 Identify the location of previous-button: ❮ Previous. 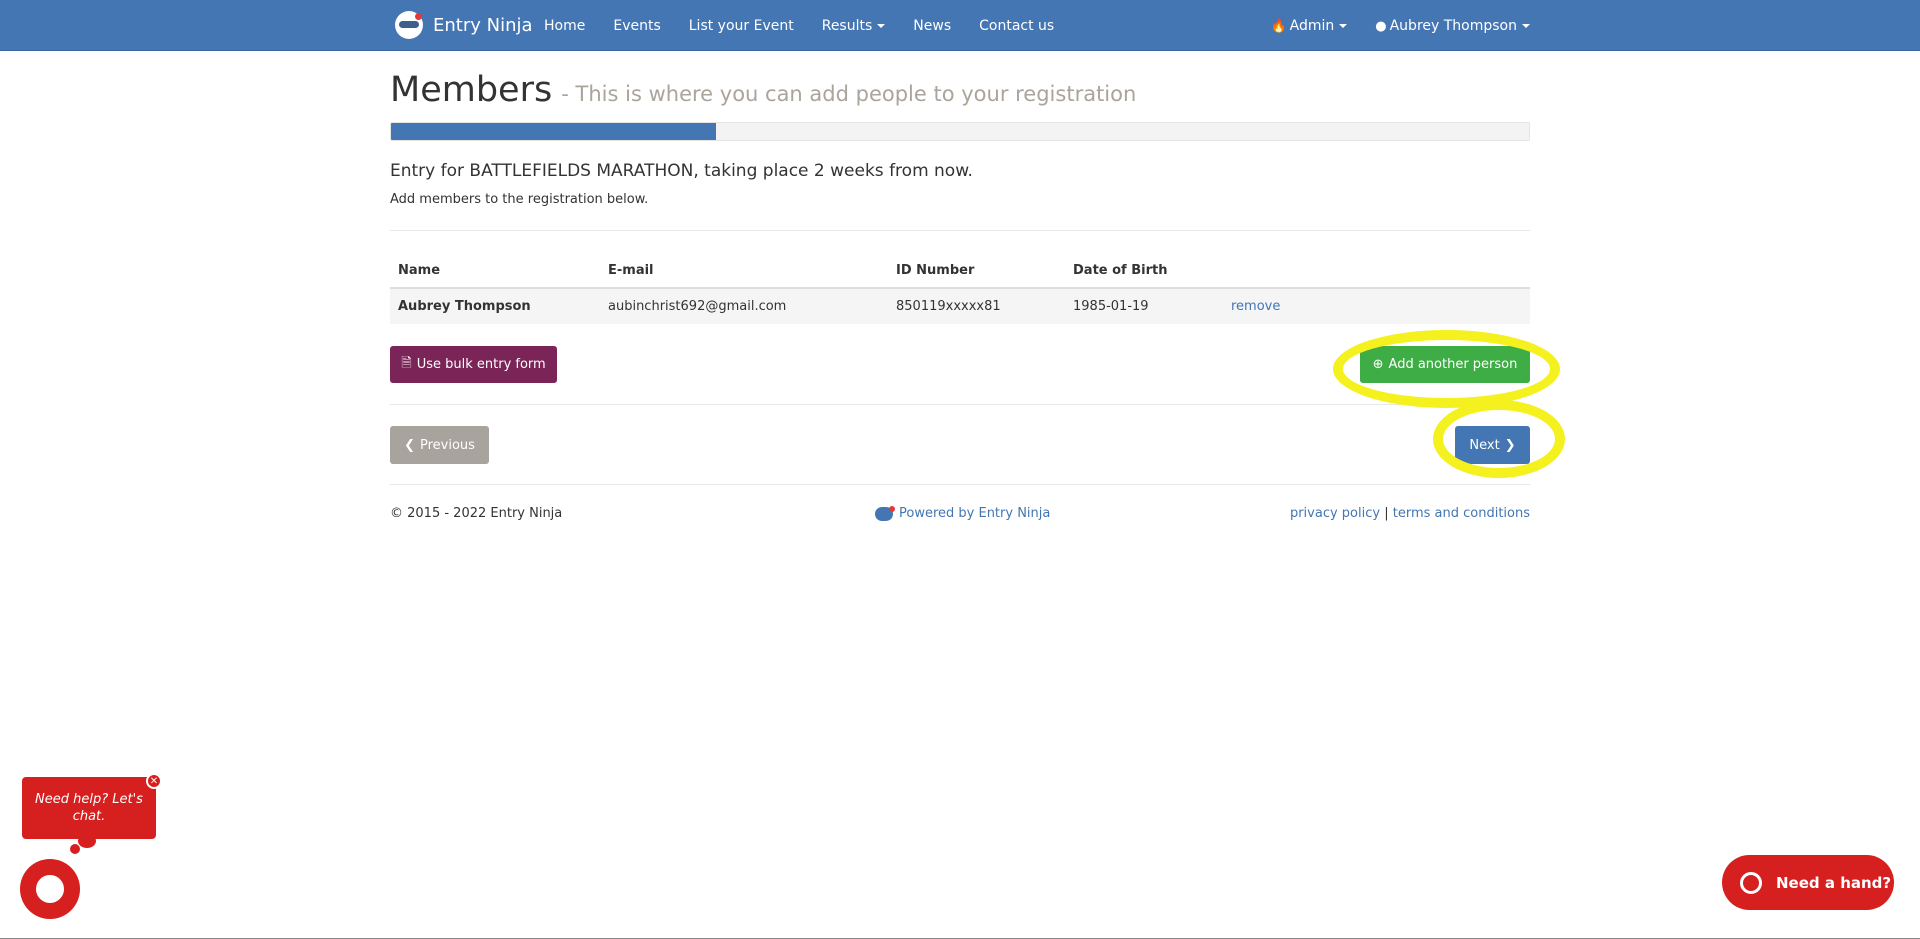
(439, 445).